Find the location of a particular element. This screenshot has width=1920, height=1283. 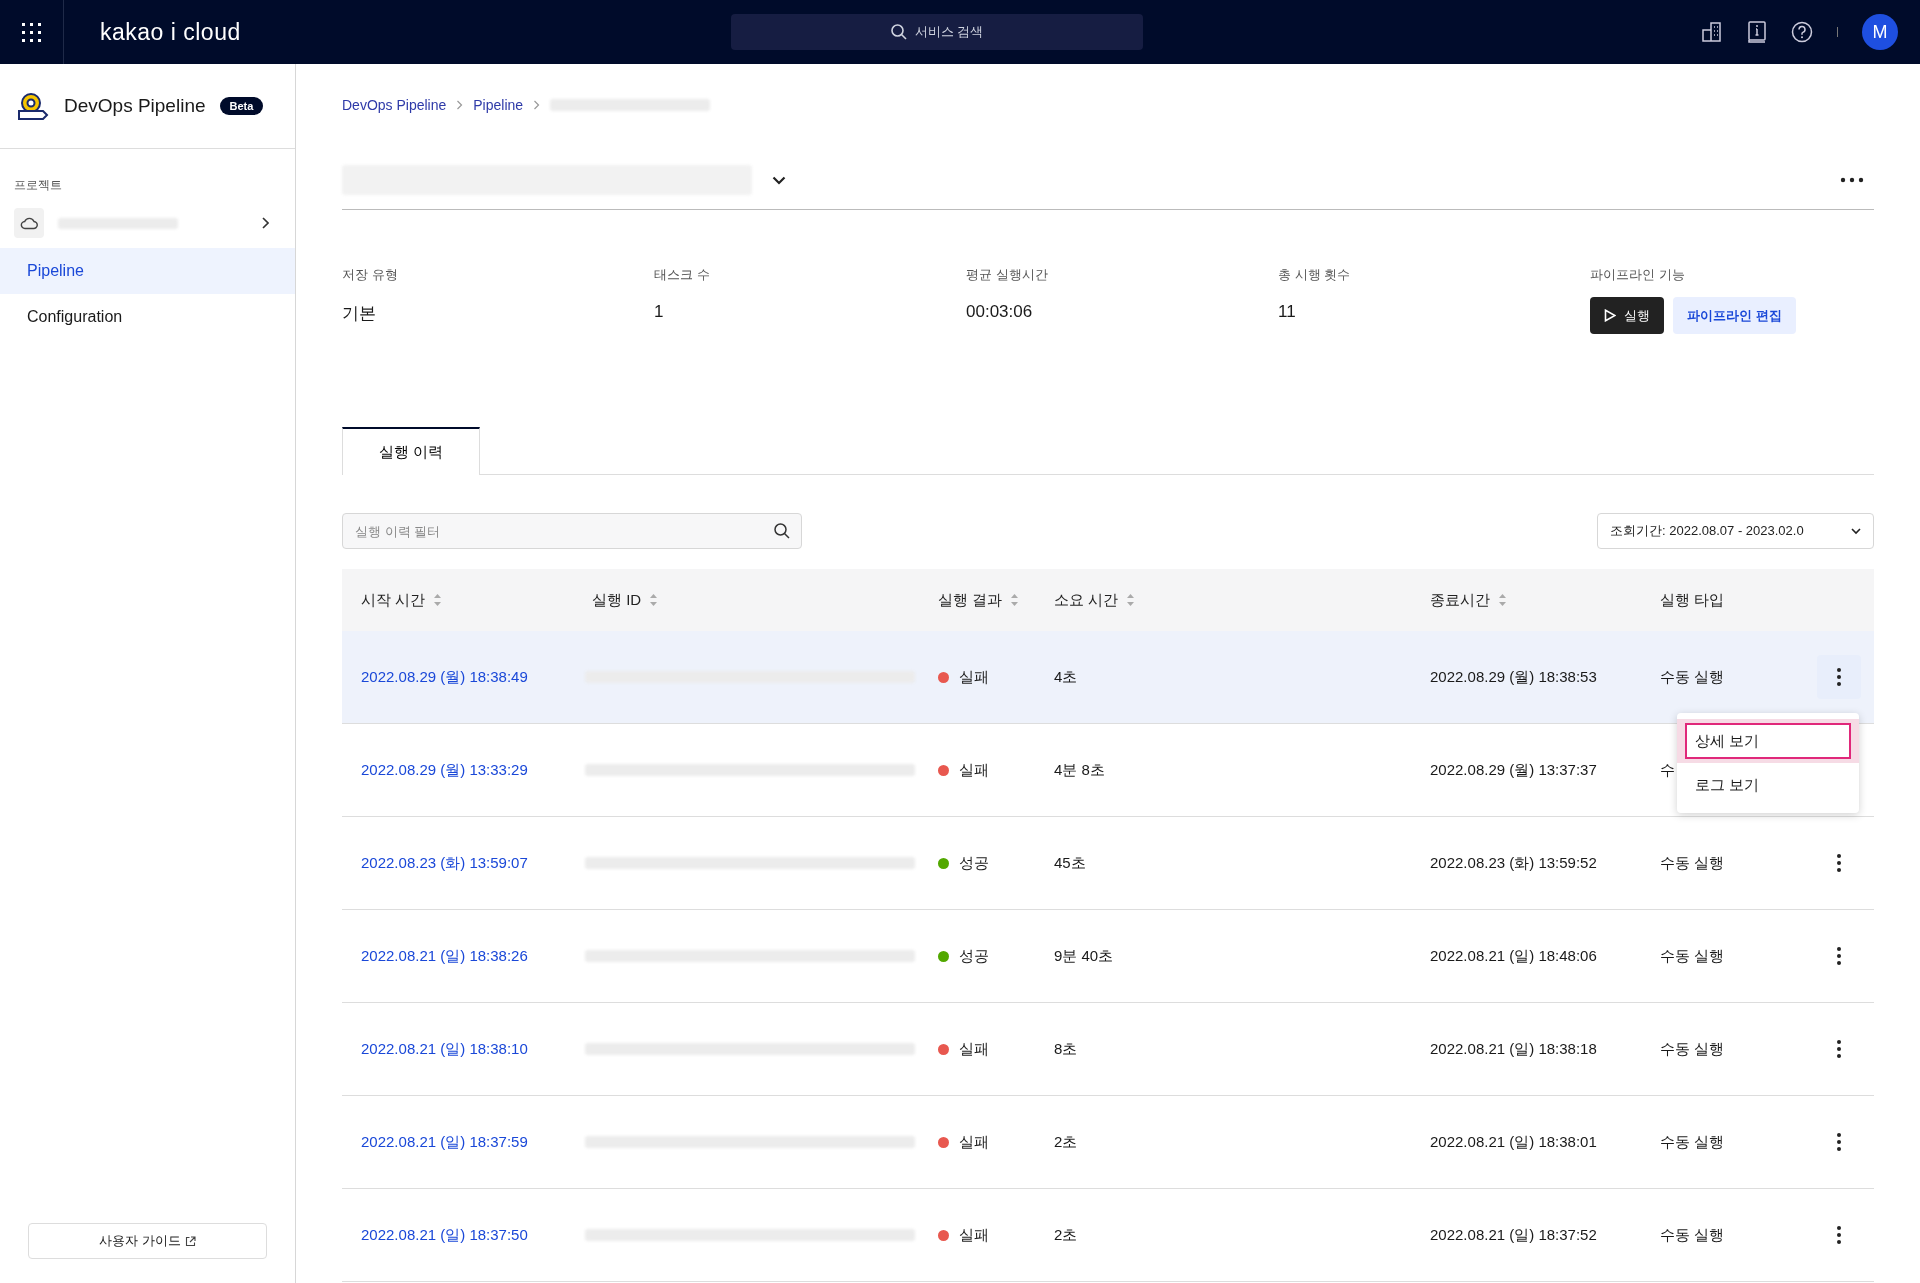

start-time-link: 2022.08.23 (화) 13:59:07 is located at coordinates (457, 863).